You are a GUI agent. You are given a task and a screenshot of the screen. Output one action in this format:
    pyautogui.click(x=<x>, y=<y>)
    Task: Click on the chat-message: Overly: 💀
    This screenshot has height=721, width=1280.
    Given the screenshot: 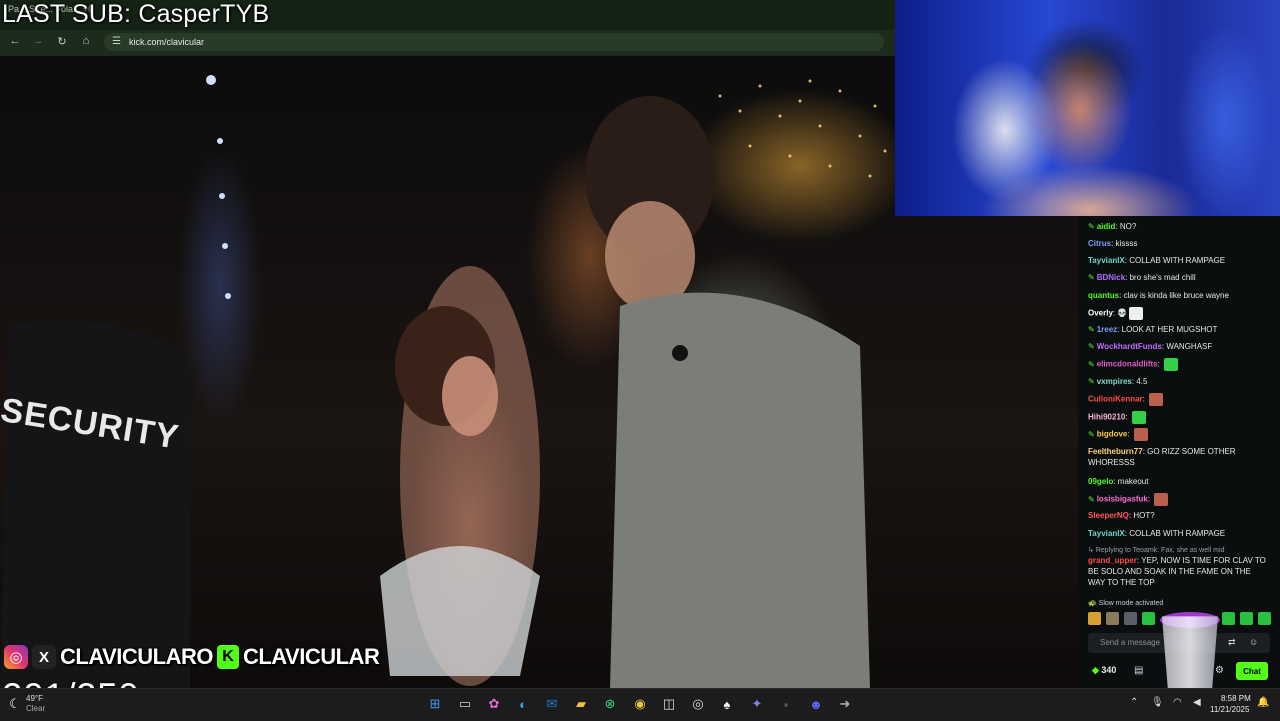 What is the action you would take?
    pyautogui.click(x=1179, y=313)
    